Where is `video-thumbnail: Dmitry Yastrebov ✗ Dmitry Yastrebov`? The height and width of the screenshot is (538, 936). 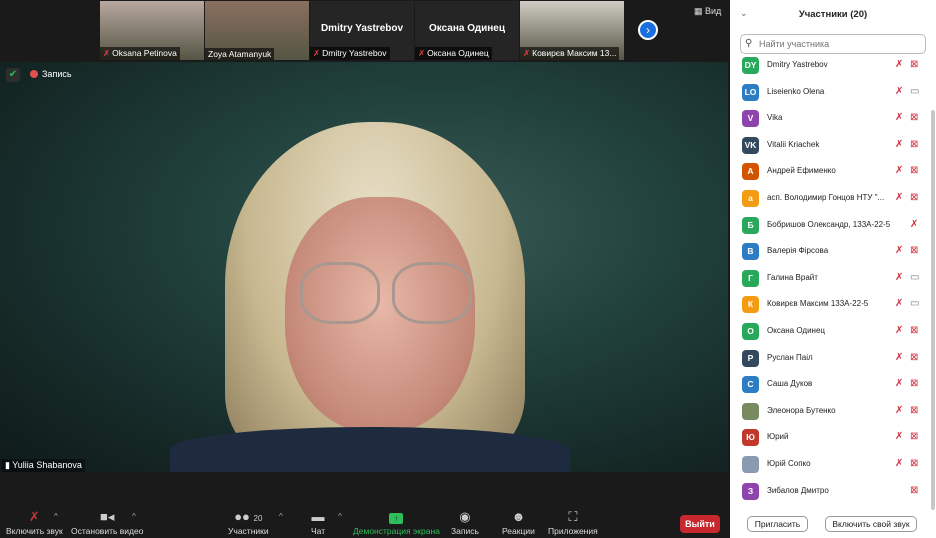
video-thumbnail: Dmitry Yastrebov ✗ Dmitry Yastrebov is located at coordinates (362, 30).